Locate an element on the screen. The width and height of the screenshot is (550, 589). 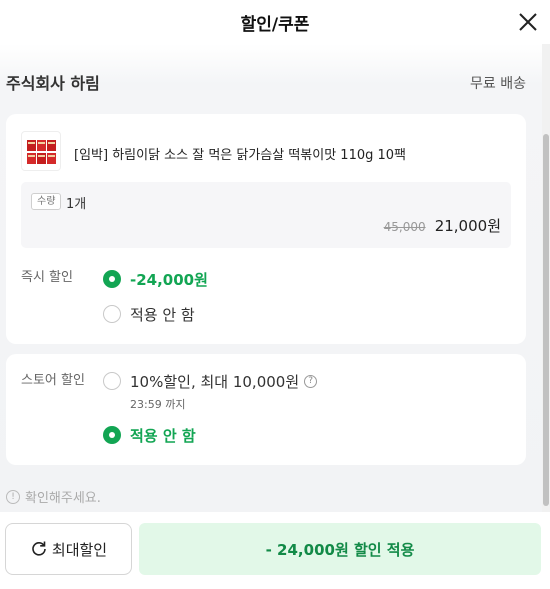
store-discount-option-none: 적용 안 함 is located at coordinates (149, 435).